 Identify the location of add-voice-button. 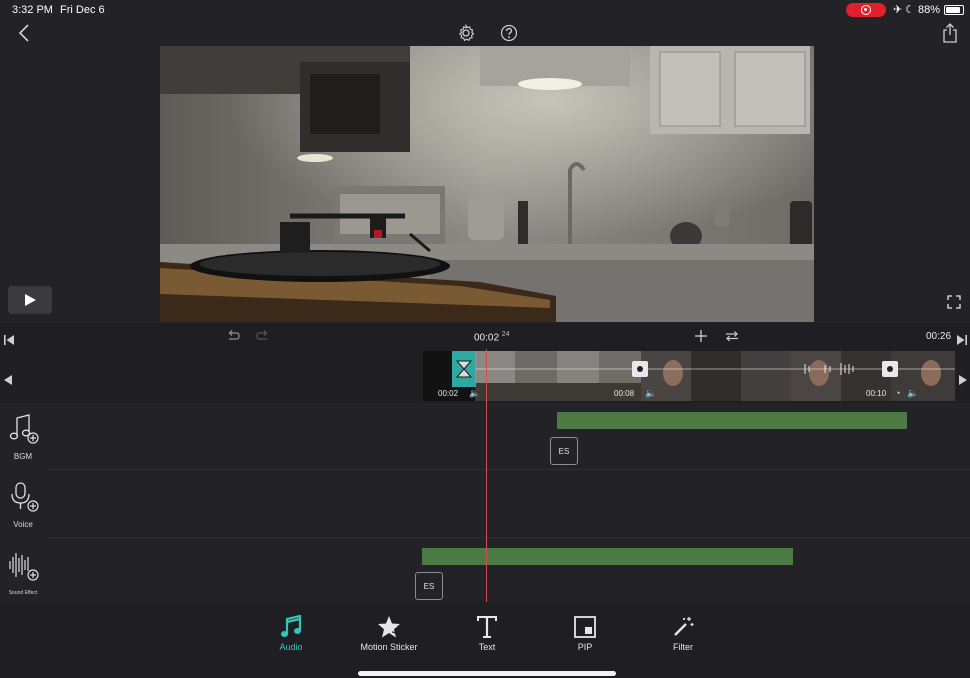
(23, 496).